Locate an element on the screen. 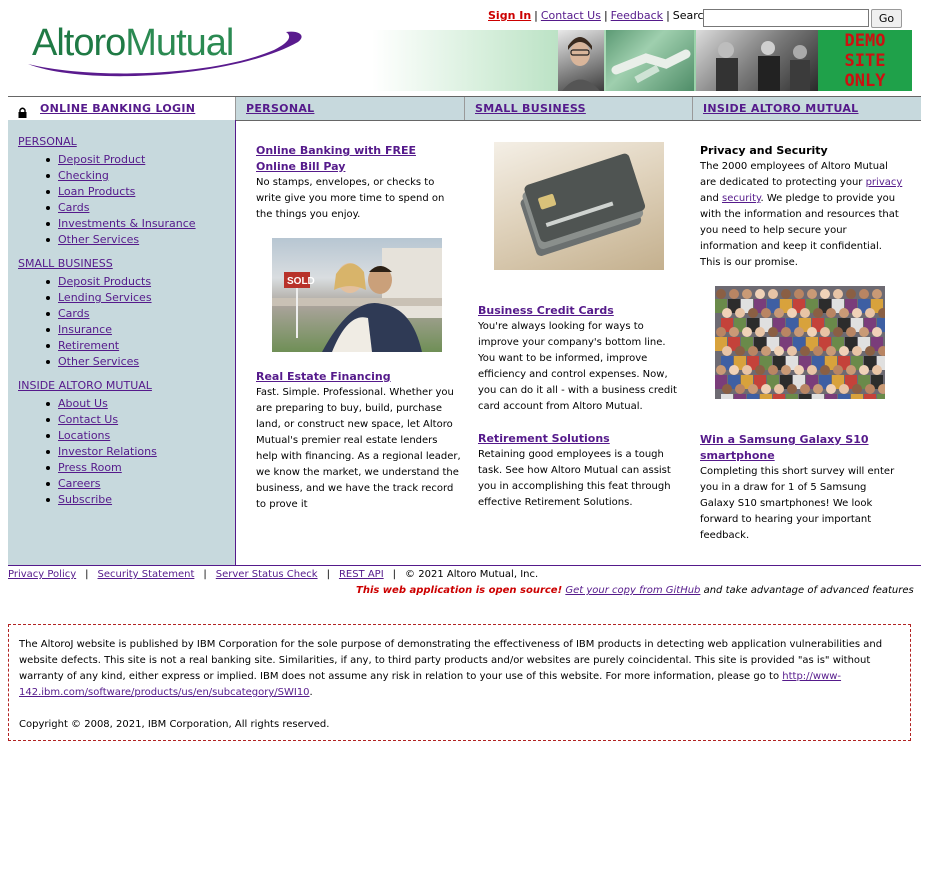 The image size is (929, 888). privacy-policy-link: Privacy Policy is located at coordinates (42, 574).